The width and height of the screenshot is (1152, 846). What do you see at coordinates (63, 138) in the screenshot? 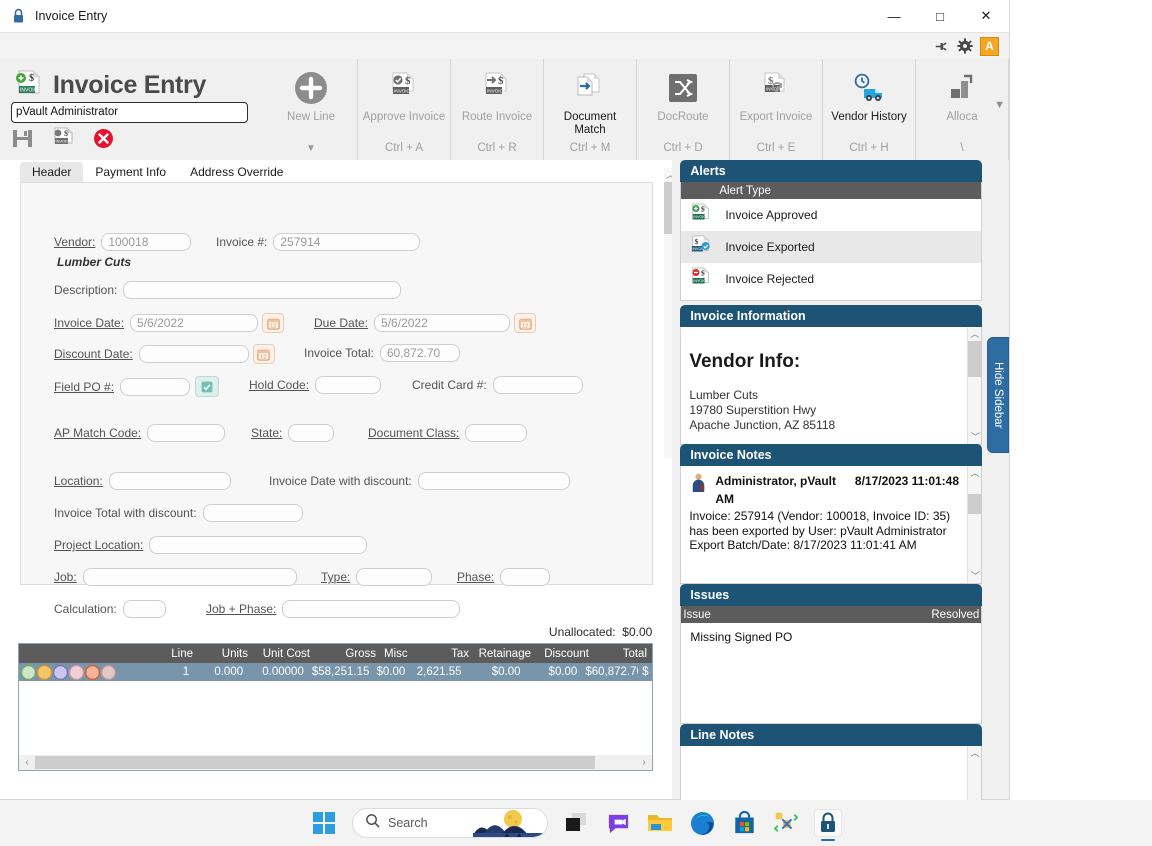
I see `invoice-icon: $ INVOICE` at bounding box center [63, 138].